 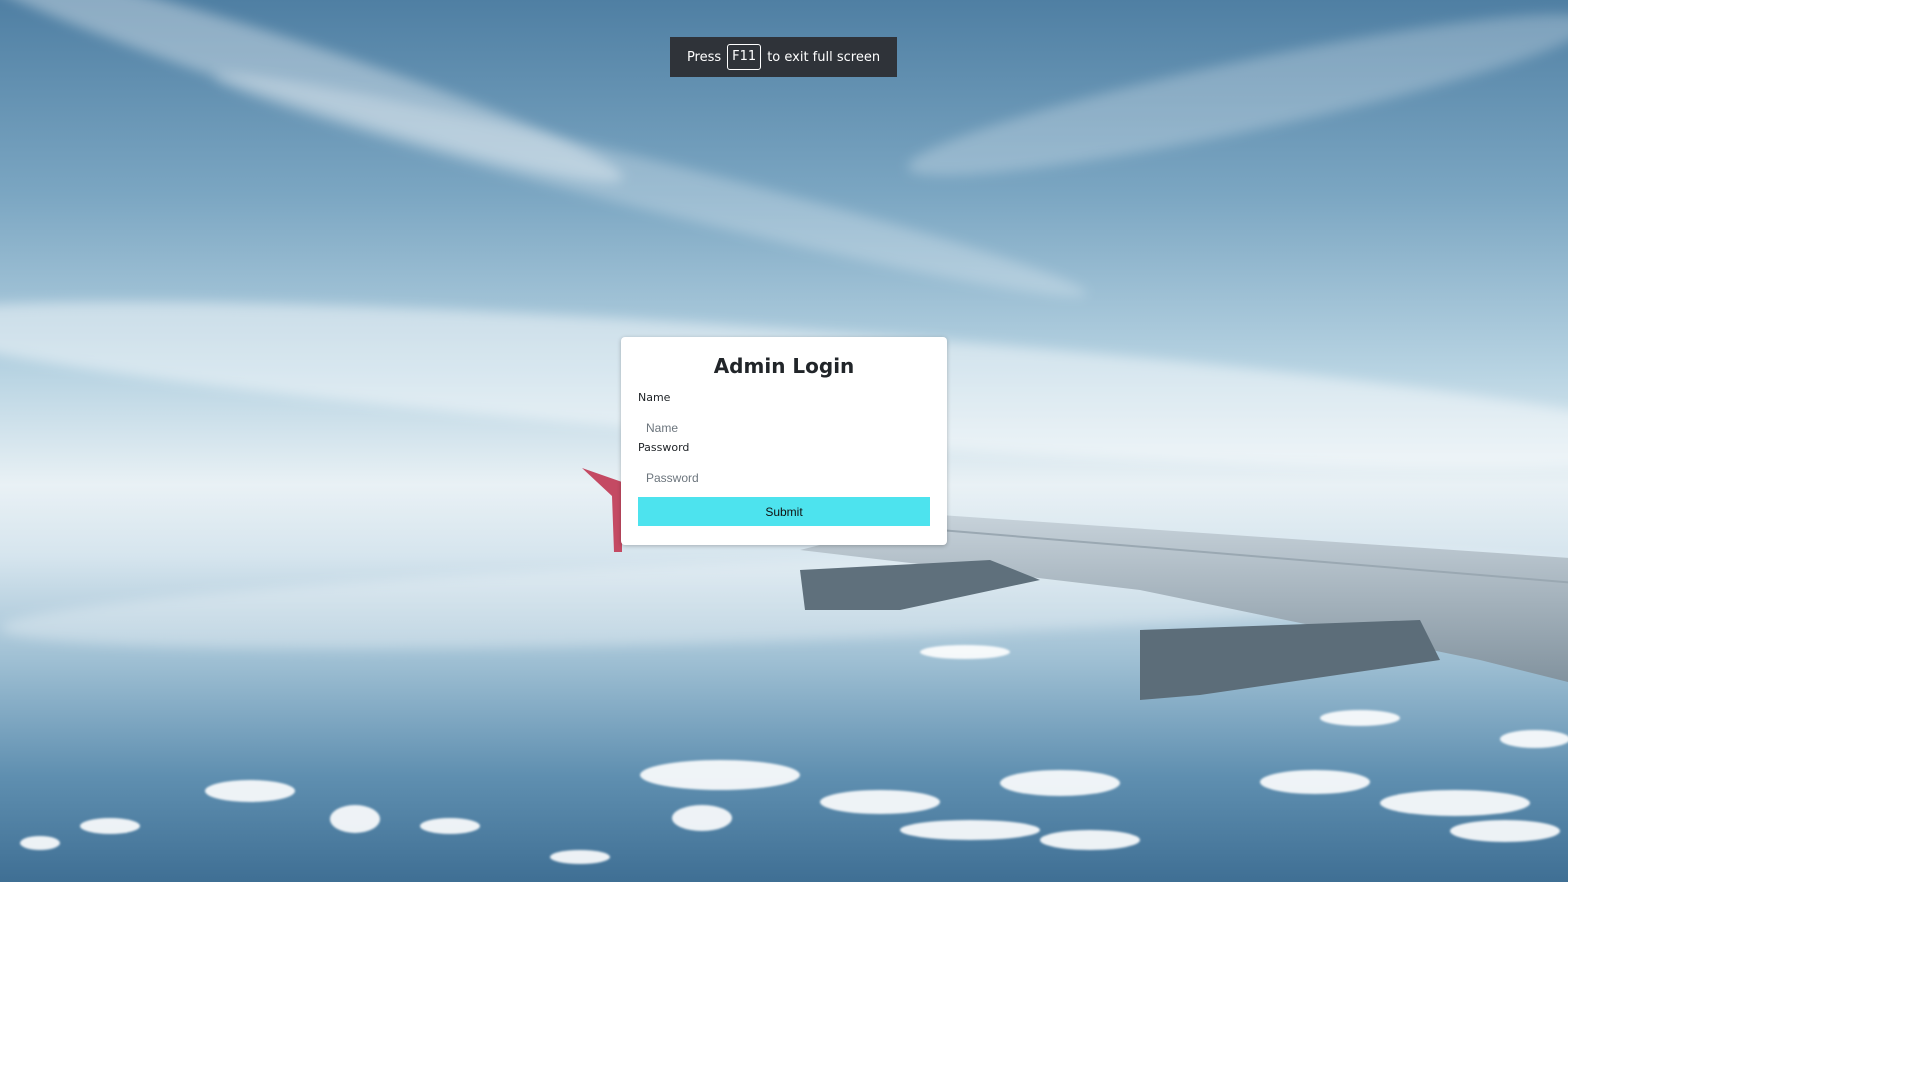 I want to click on fullscreen-notice: Press F11 to exit full screen, so click(x=783, y=57).